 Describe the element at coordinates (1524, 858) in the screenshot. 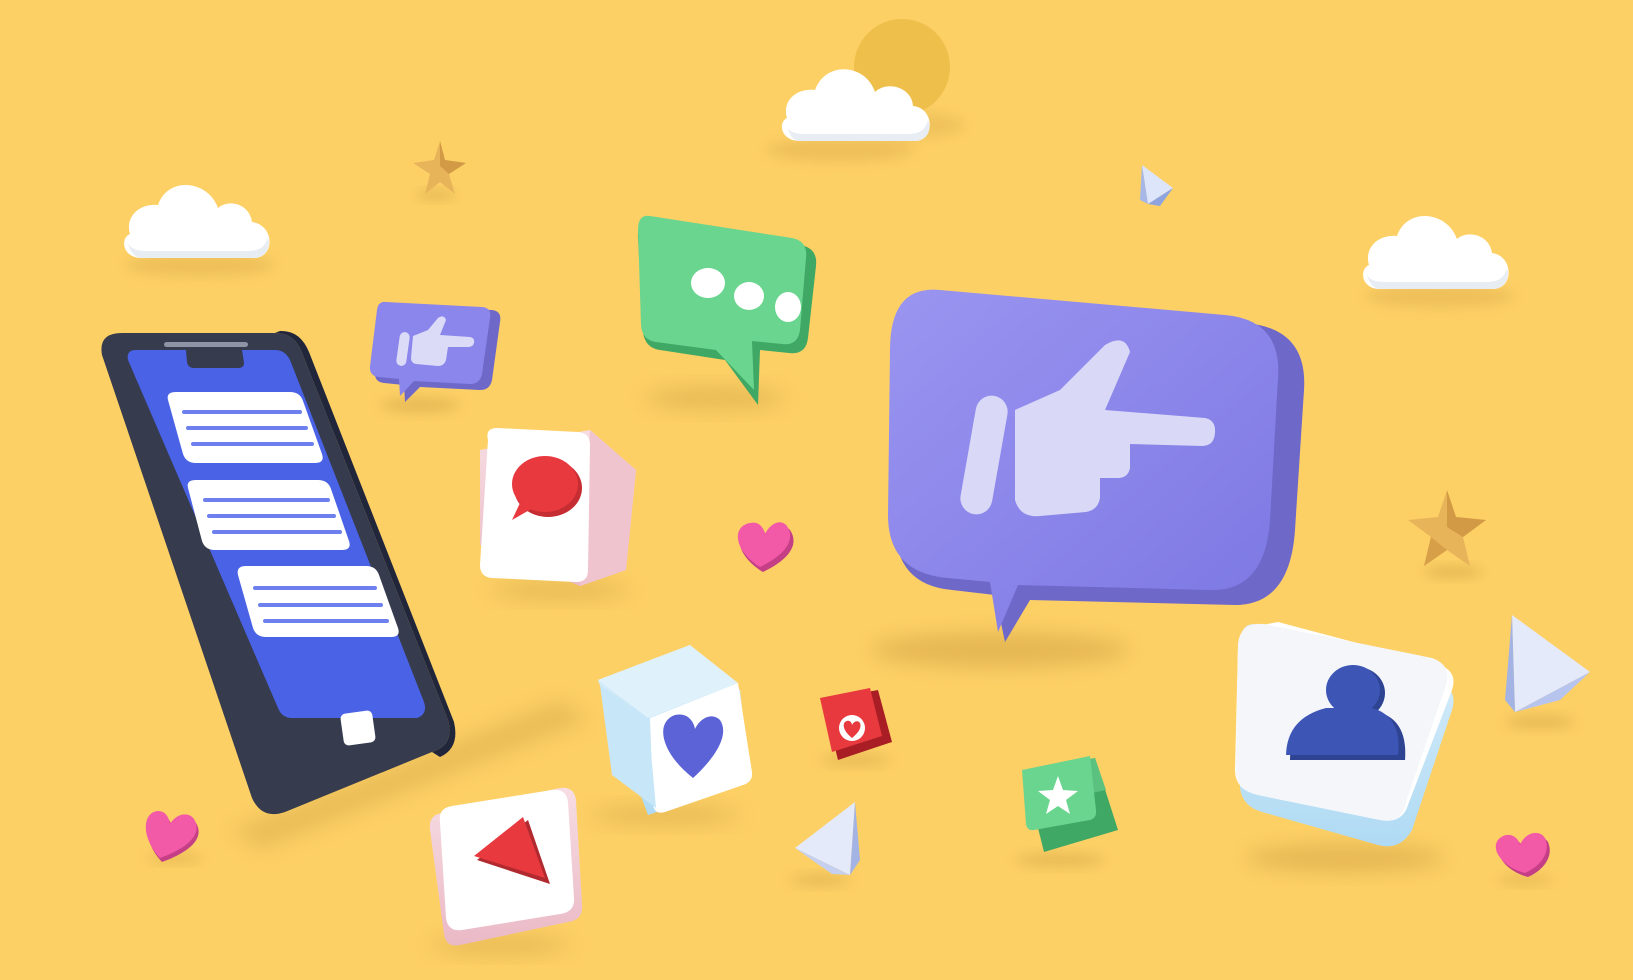

I see `heart-icon` at that location.